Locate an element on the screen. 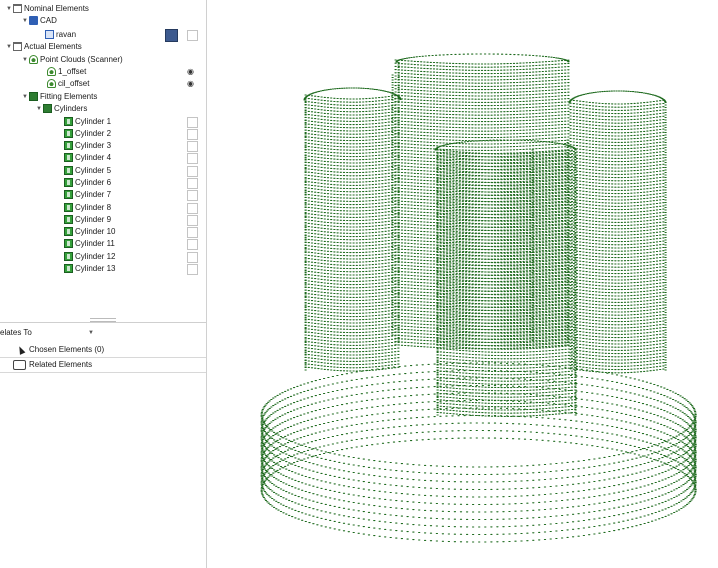 The width and height of the screenshot is (718, 568). tree-node-actual: ▼ Actual Elements is located at coordinates (44, 47).